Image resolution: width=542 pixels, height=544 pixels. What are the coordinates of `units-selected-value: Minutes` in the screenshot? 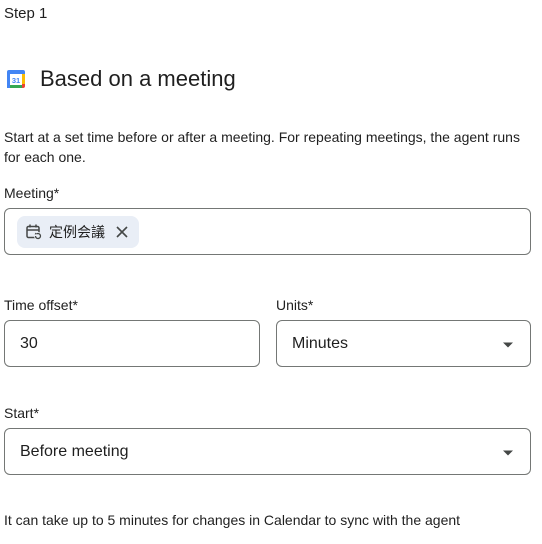 It's located at (320, 343).